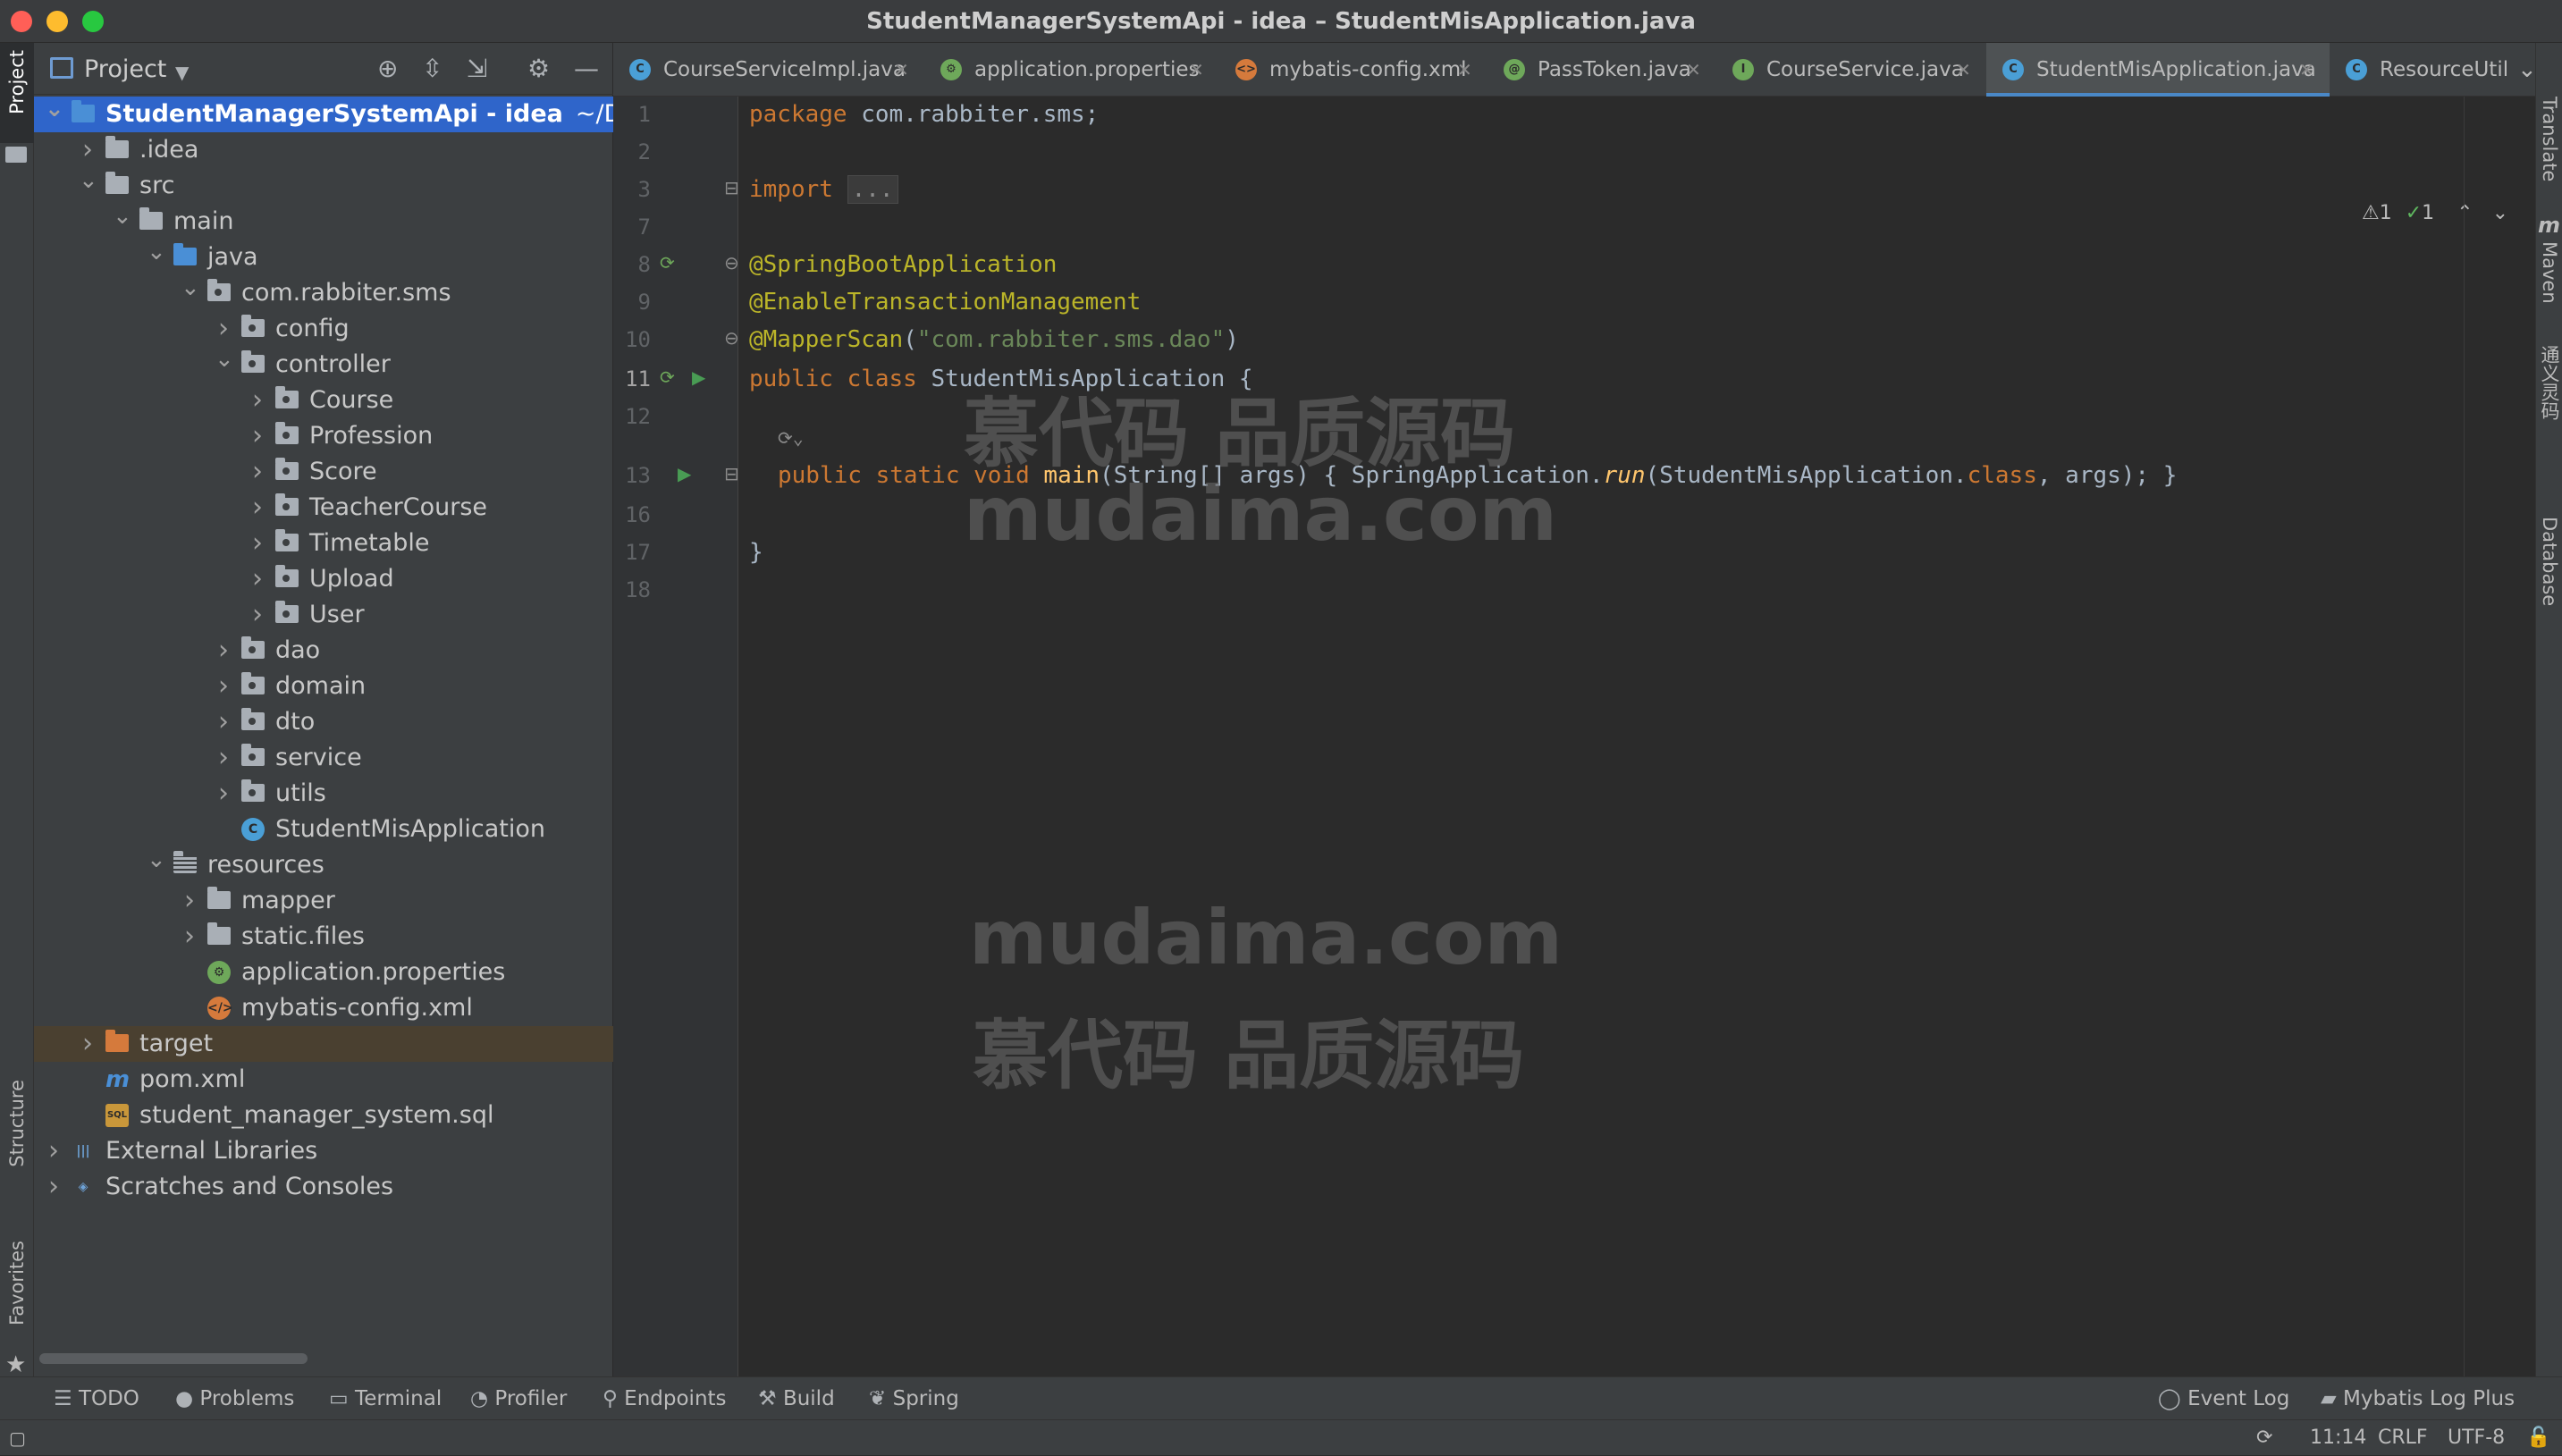 Image resolution: width=2562 pixels, height=1456 pixels. Describe the element at coordinates (323, 400) in the screenshot. I see `tree-item: › Course` at that location.